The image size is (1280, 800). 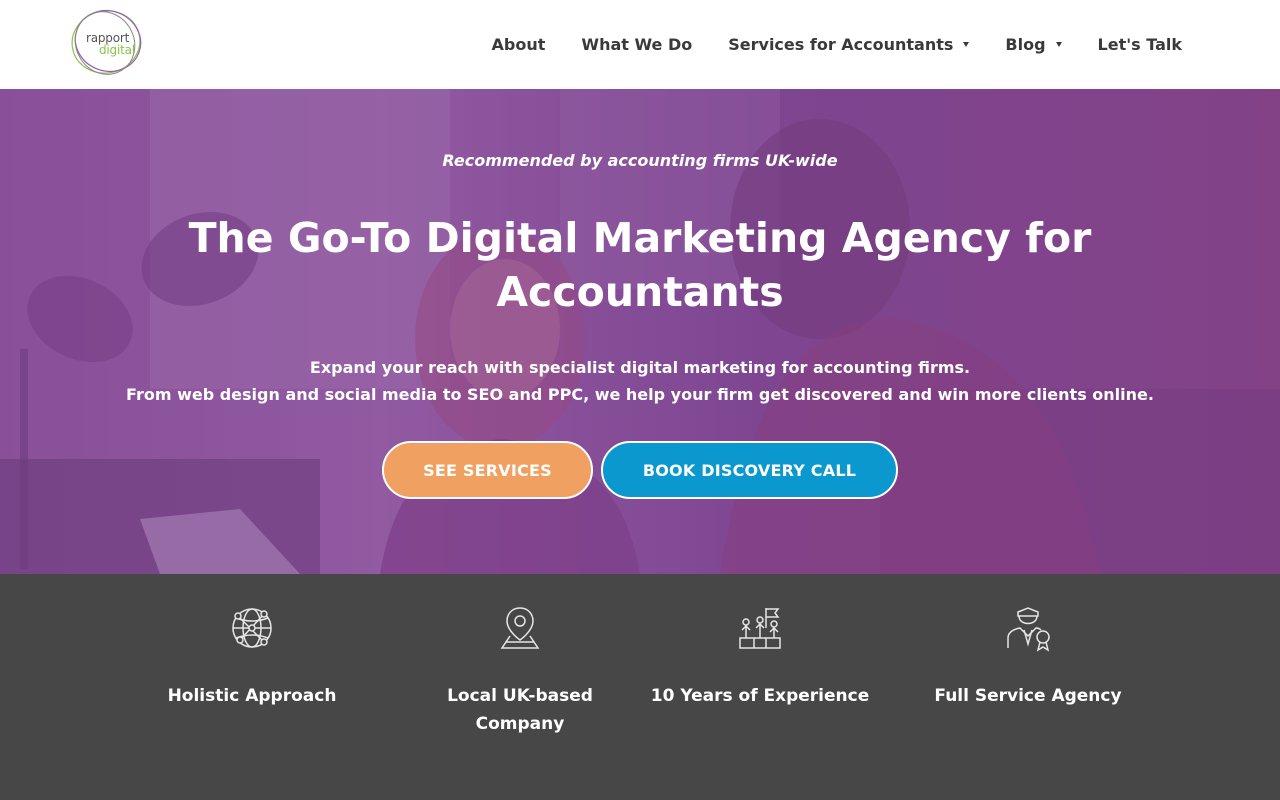 I want to click on feature-label: 10 Years of Experience, so click(x=760, y=696).